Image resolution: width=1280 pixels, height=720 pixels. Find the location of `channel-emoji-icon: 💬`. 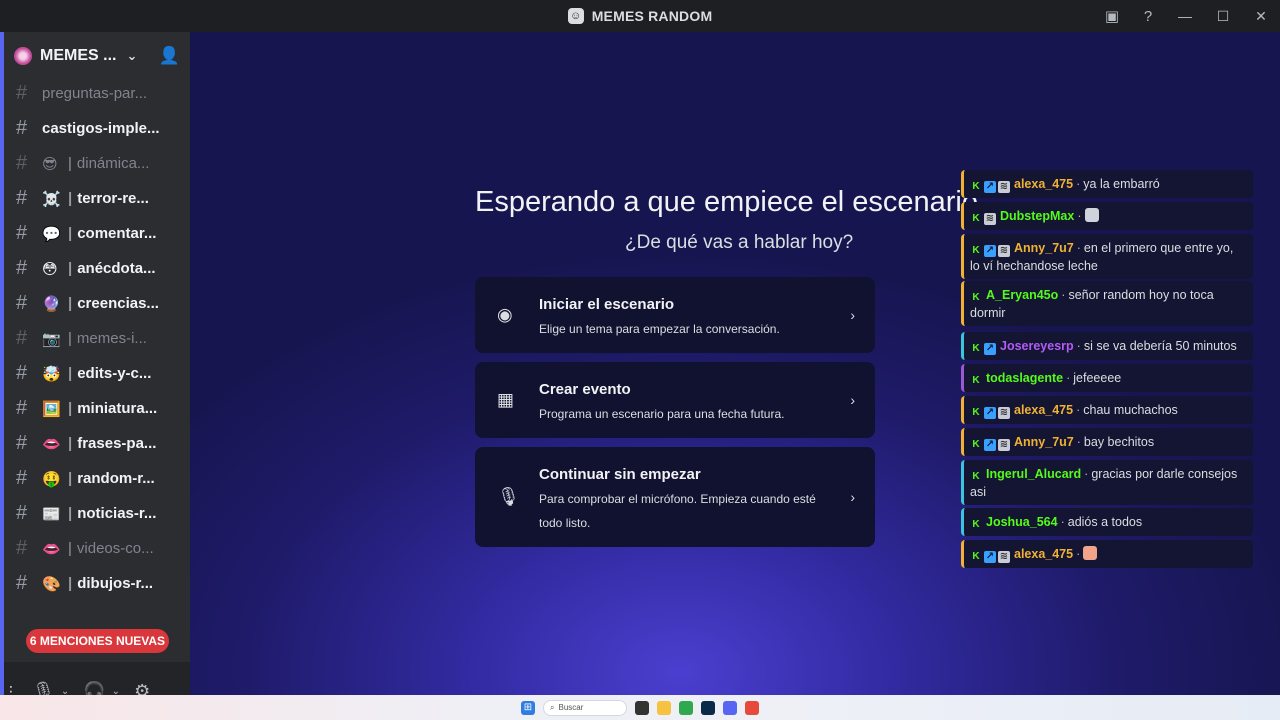

channel-emoji-icon: 💬 is located at coordinates (51, 234).